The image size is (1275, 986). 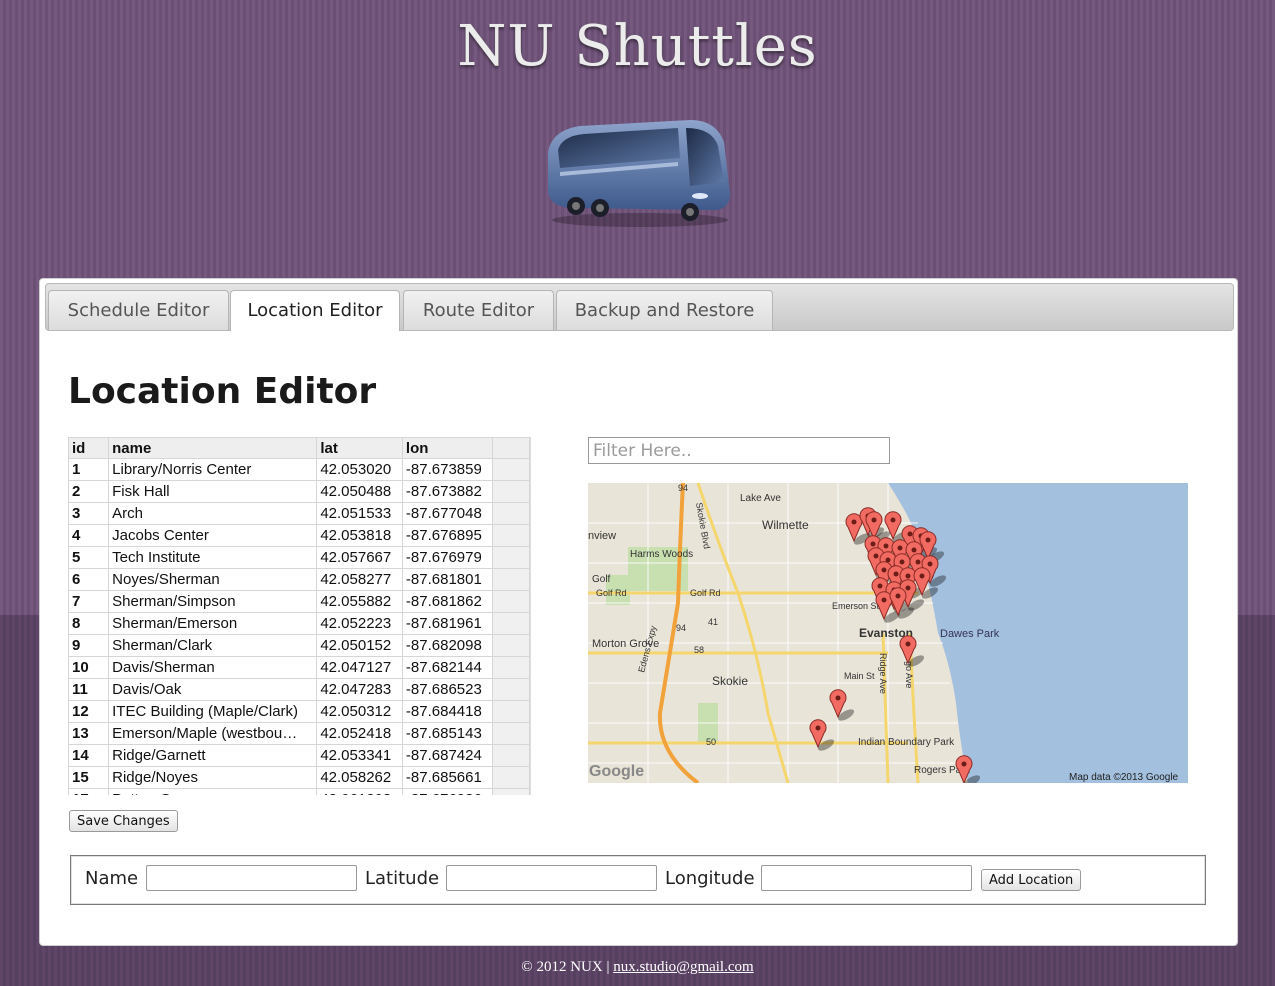 What do you see at coordinates (213, 645) in the screenshot?
I see `cell-name: Sherman/Clark` at bounding box center [213, 645].